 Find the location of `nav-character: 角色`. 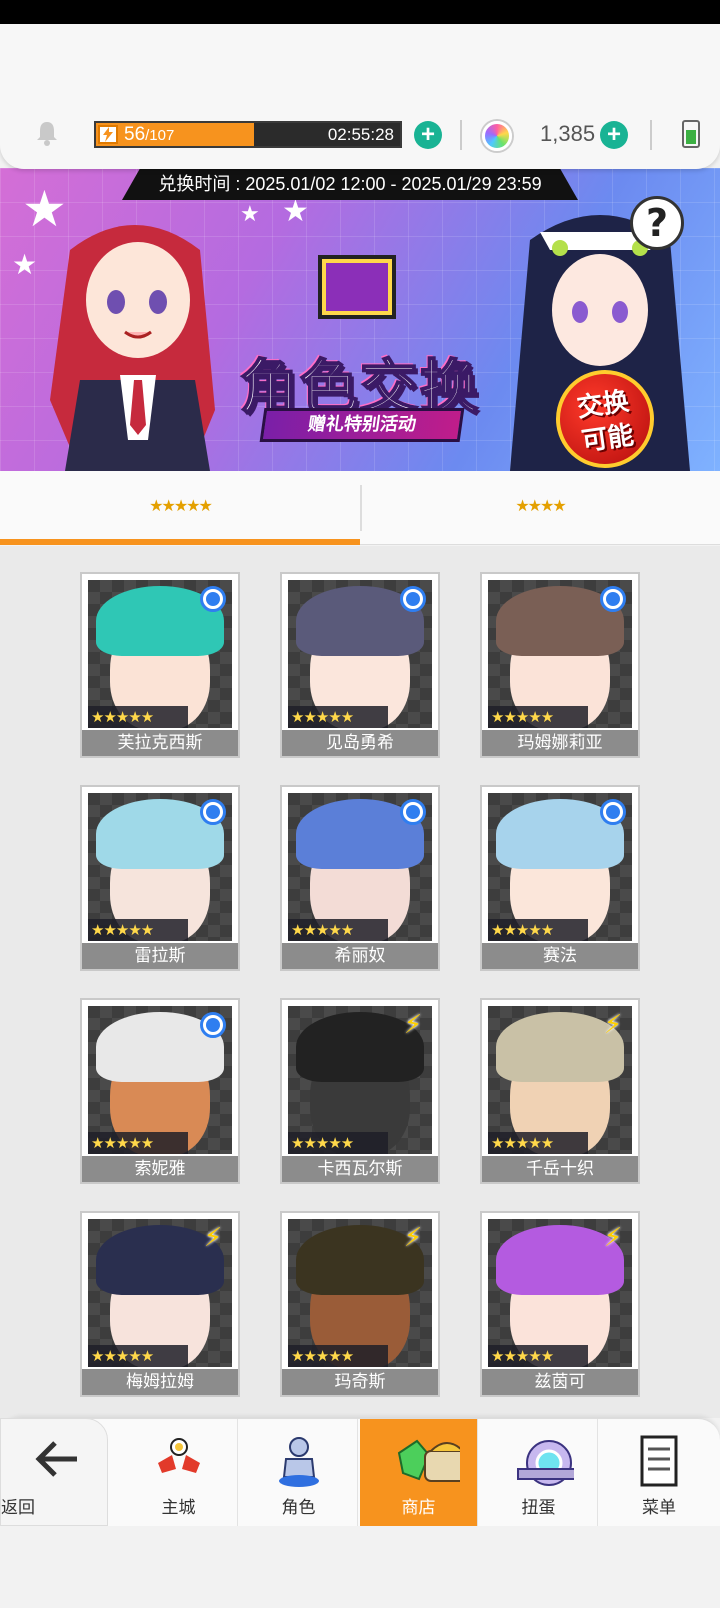

nav-character: 角色 is located at coordinates (299, 1473).